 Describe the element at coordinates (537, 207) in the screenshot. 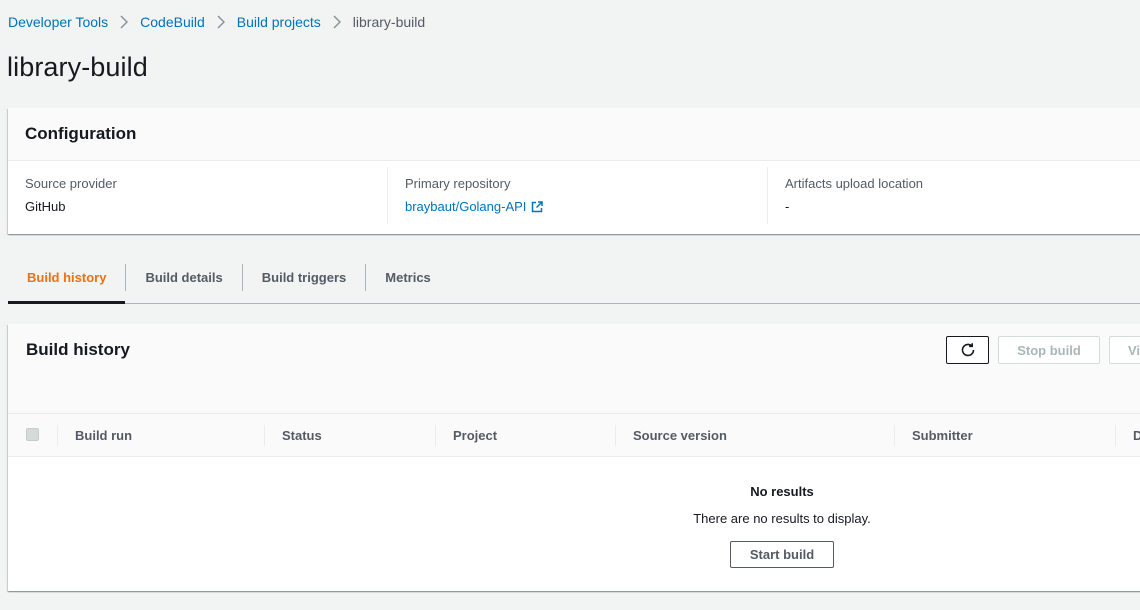

I see `external-link-icon` at that location.